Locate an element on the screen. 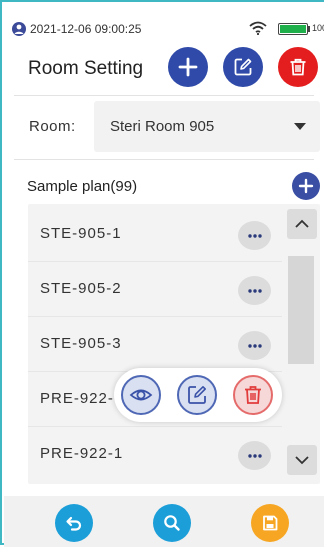 The image size is (324, 547). edit-item-button is located at coordinates (197, 395).